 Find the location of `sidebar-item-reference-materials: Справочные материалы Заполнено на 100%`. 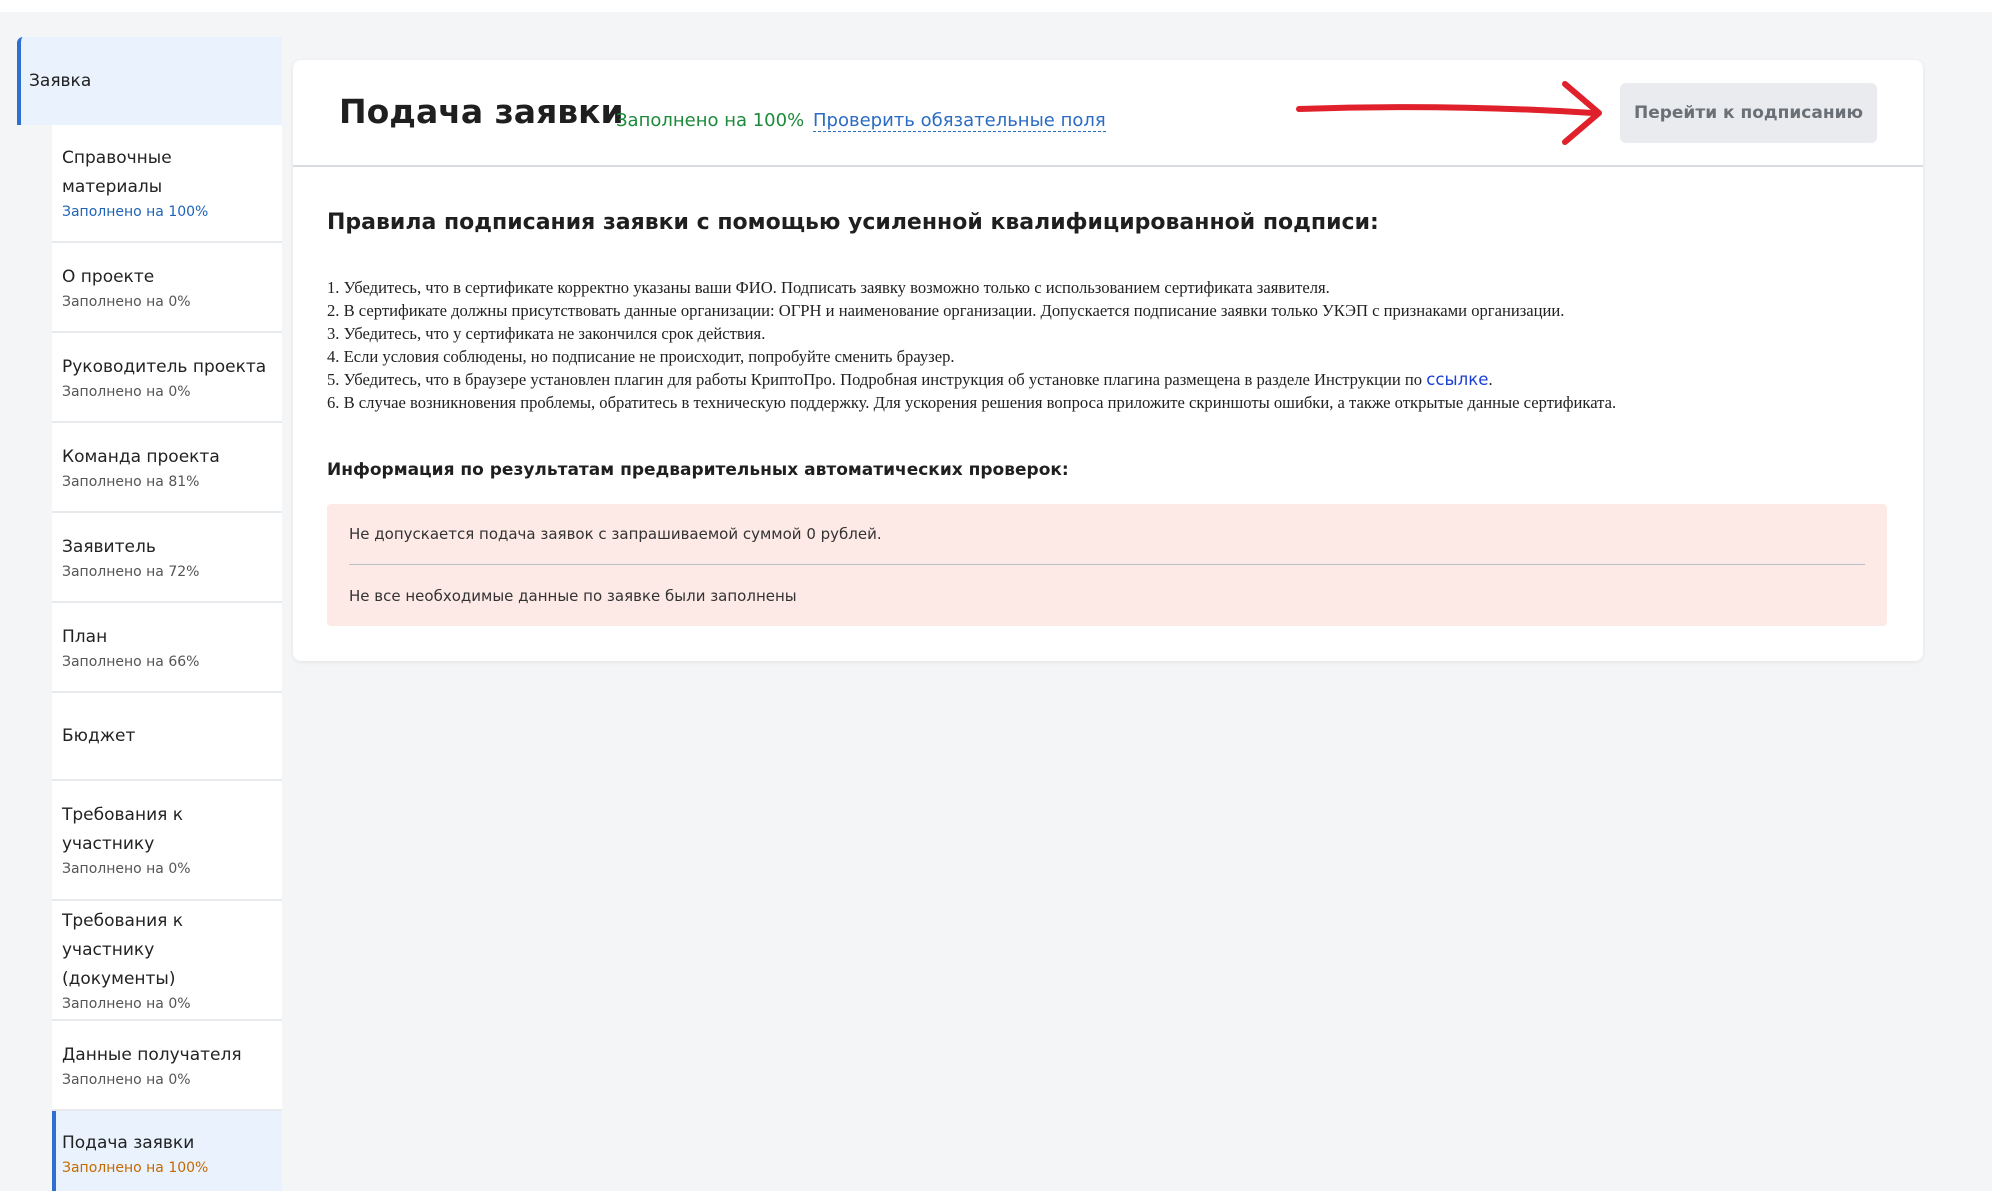

sidebar-item-reference-materials: Справочные материалы Заполнено на 100% is located at coordinates (167, 184).